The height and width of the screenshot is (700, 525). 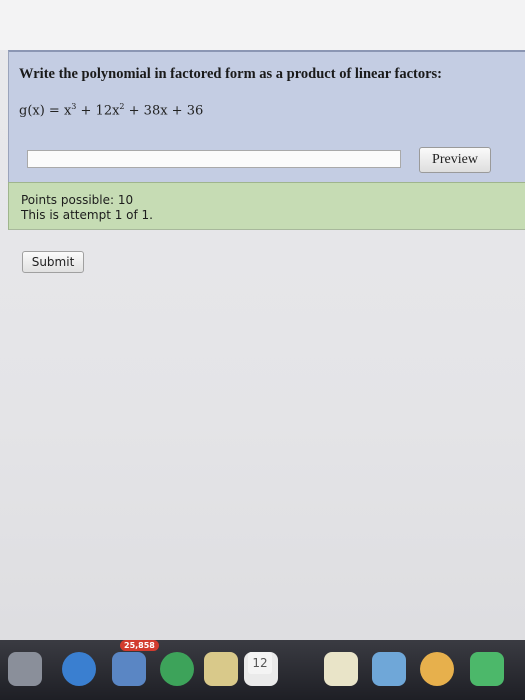 What do you see at coordinates (87, 215) in the screenshot?
I see `attempt-count: This is attempt 1 of 1.` at bounding box center [87, 215].